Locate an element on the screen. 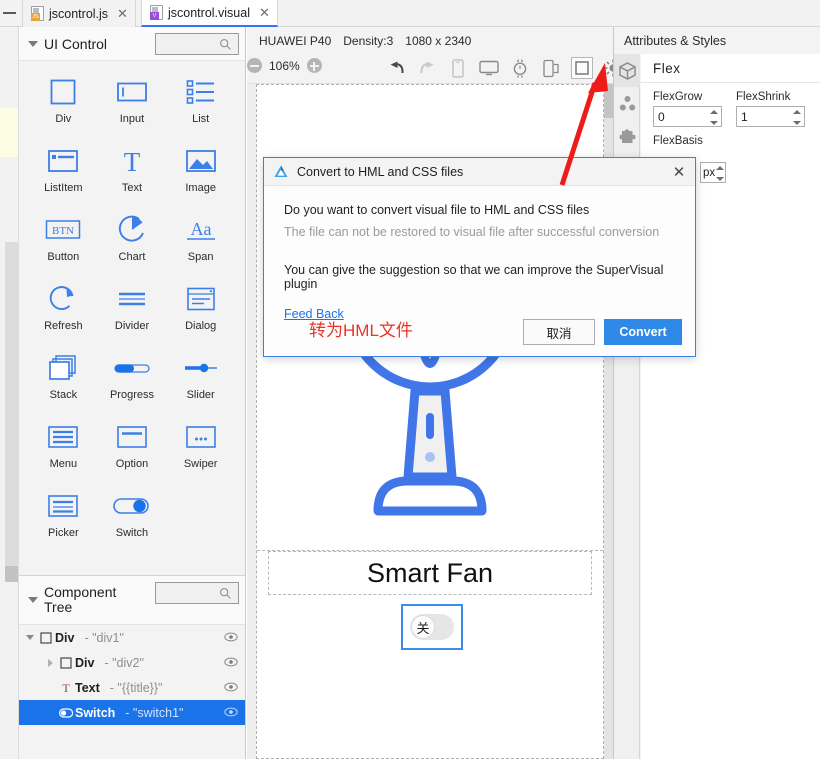 This screenshot has height=759, width=820. palette-item-list: List is located at coordinates (200, 104).